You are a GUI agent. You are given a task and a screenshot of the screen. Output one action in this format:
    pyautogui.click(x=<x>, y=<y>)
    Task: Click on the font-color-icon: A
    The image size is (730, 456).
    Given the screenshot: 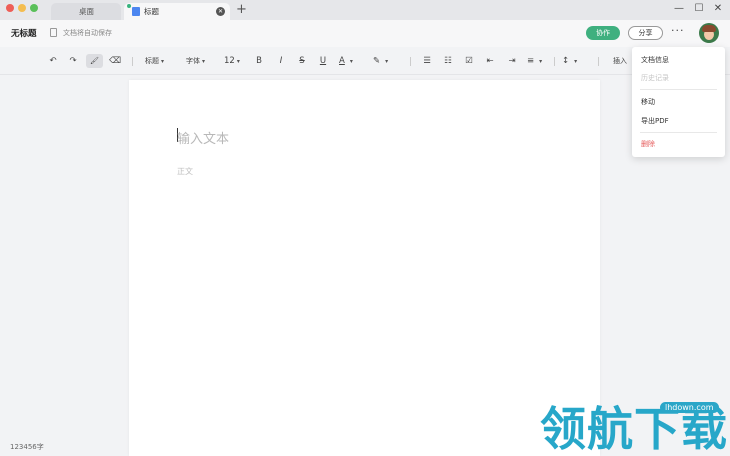 What is the action you would take?
    pyautogui.click(x=342, y=61)
    